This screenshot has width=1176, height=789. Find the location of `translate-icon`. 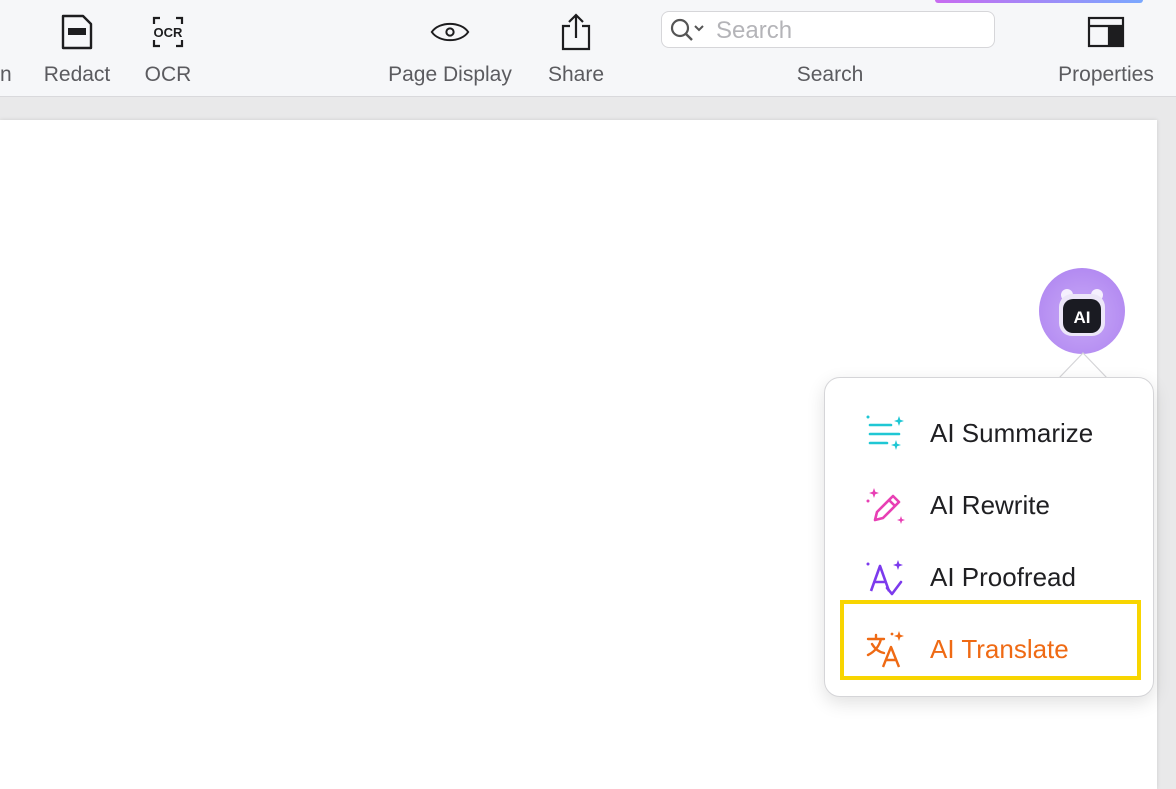

translate-icon is located at coordinates (885, 649).